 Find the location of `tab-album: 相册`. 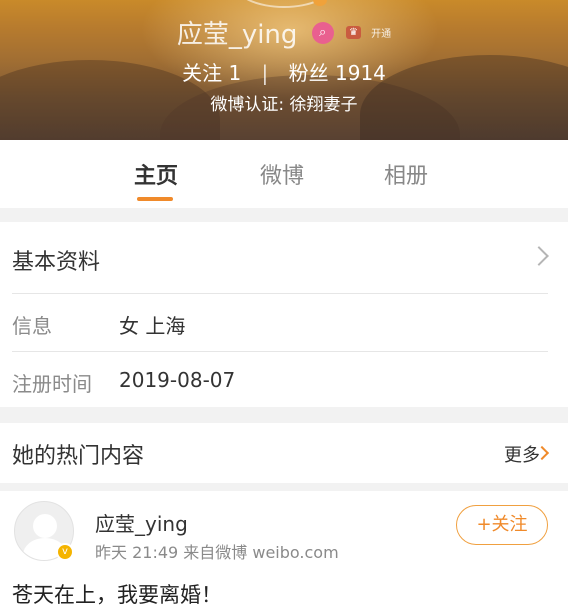

tab-album: 相册 is located at coordinates (406, 174).